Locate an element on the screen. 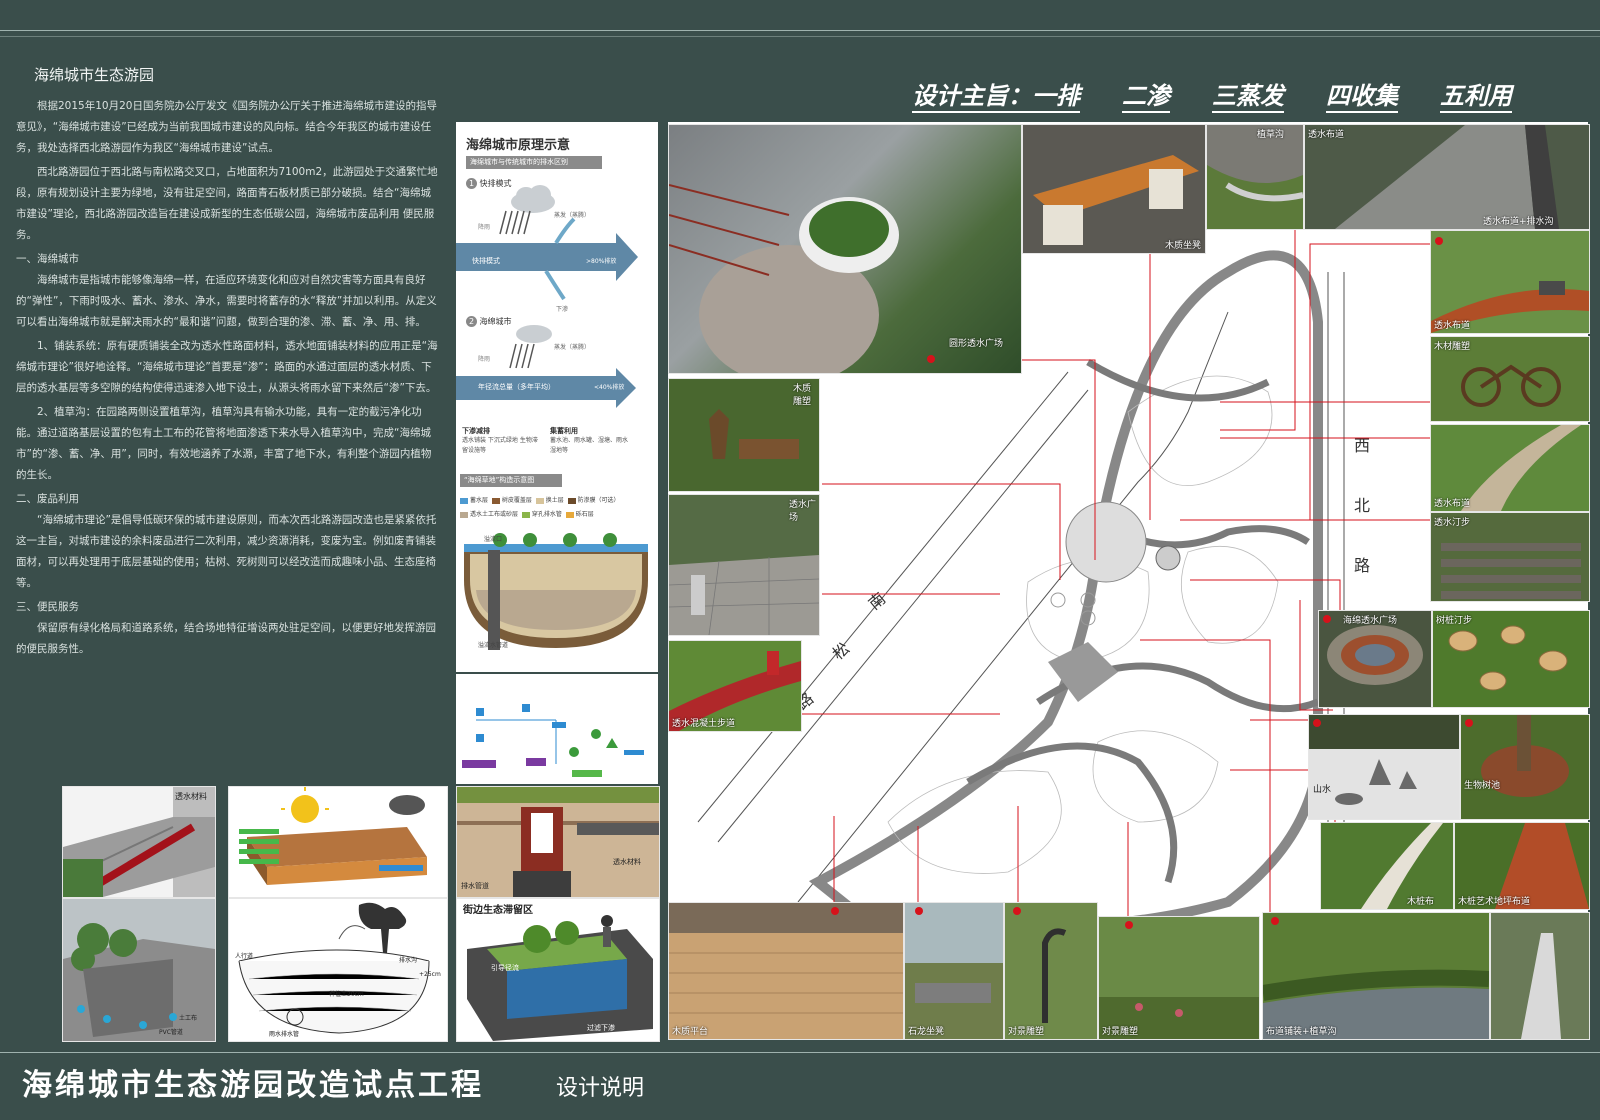 Image resolution: width=1600 pixels, height=1120 pixels. sculpture3-photo: 对景雕塑 is located at coordinates (1051, 971).